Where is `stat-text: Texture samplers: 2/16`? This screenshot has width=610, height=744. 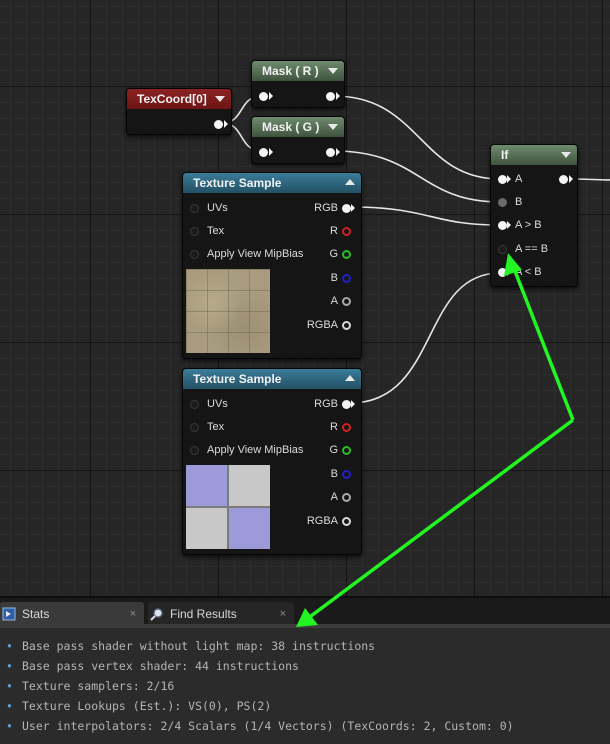
stat-text: Texture samplers: 2/16 is located at coordinates (98, 686).